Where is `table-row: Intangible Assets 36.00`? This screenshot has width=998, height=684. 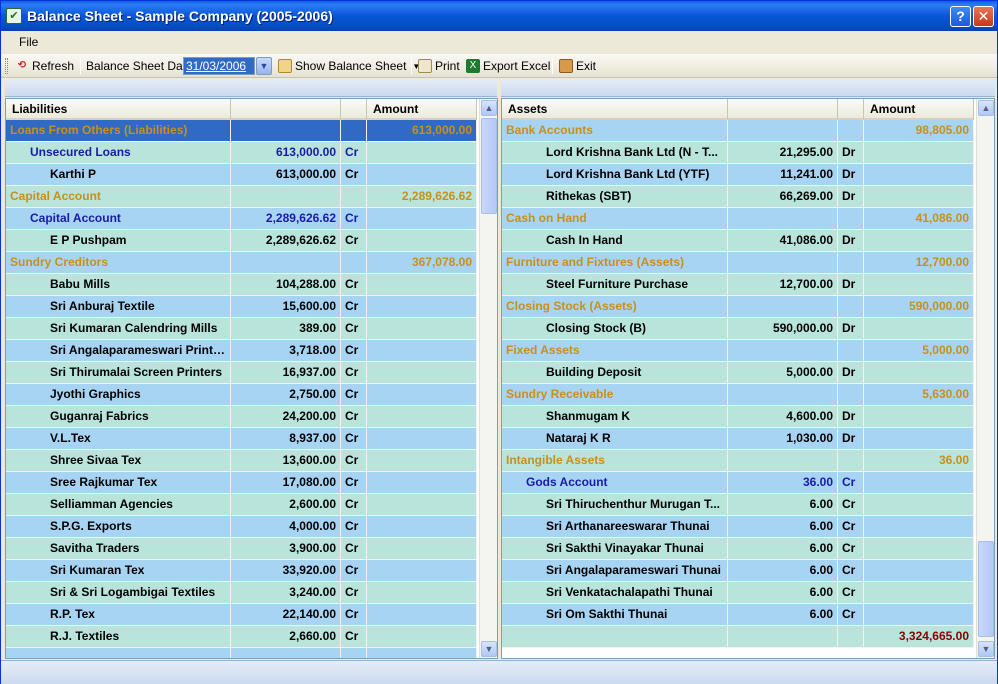 table-row: Intangible Assets 36.00 is located at coordinates (739, 461).